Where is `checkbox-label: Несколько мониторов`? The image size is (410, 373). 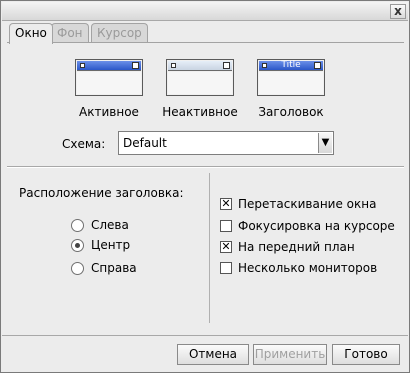
checkbox-label: Несколько мониторов is located at coordinates (308, 268).